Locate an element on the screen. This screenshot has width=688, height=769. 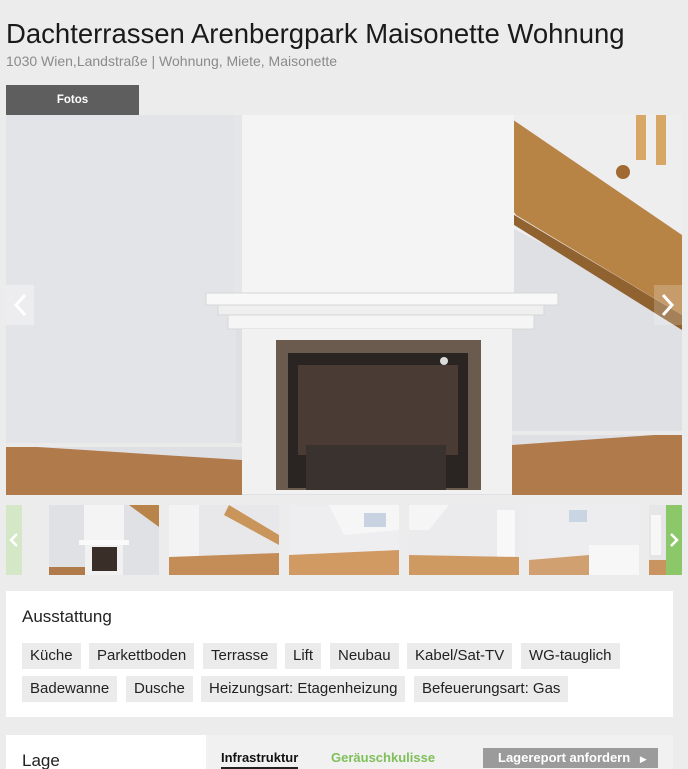
lagereport-button: Lagereport anfordern ▶ is located at coordinates (570, 758).